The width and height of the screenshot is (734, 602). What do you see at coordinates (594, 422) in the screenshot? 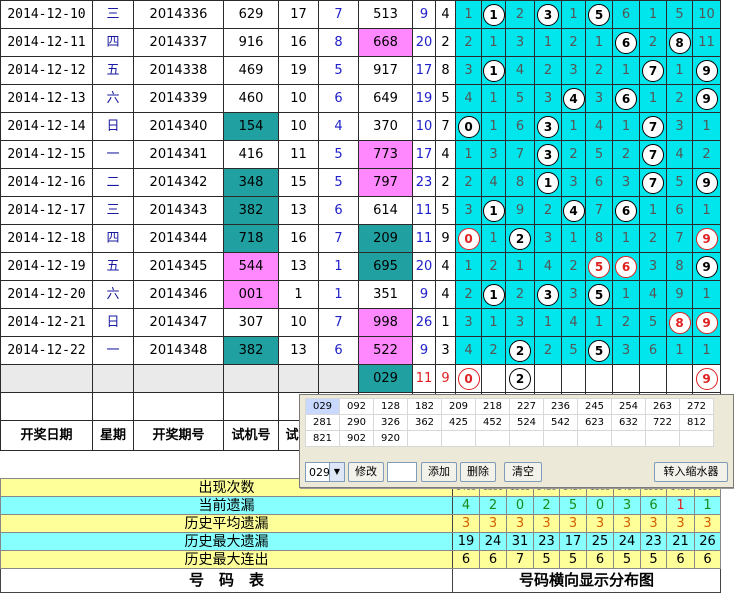
I see `combo-item: 623` at bounding box center [594, 422].